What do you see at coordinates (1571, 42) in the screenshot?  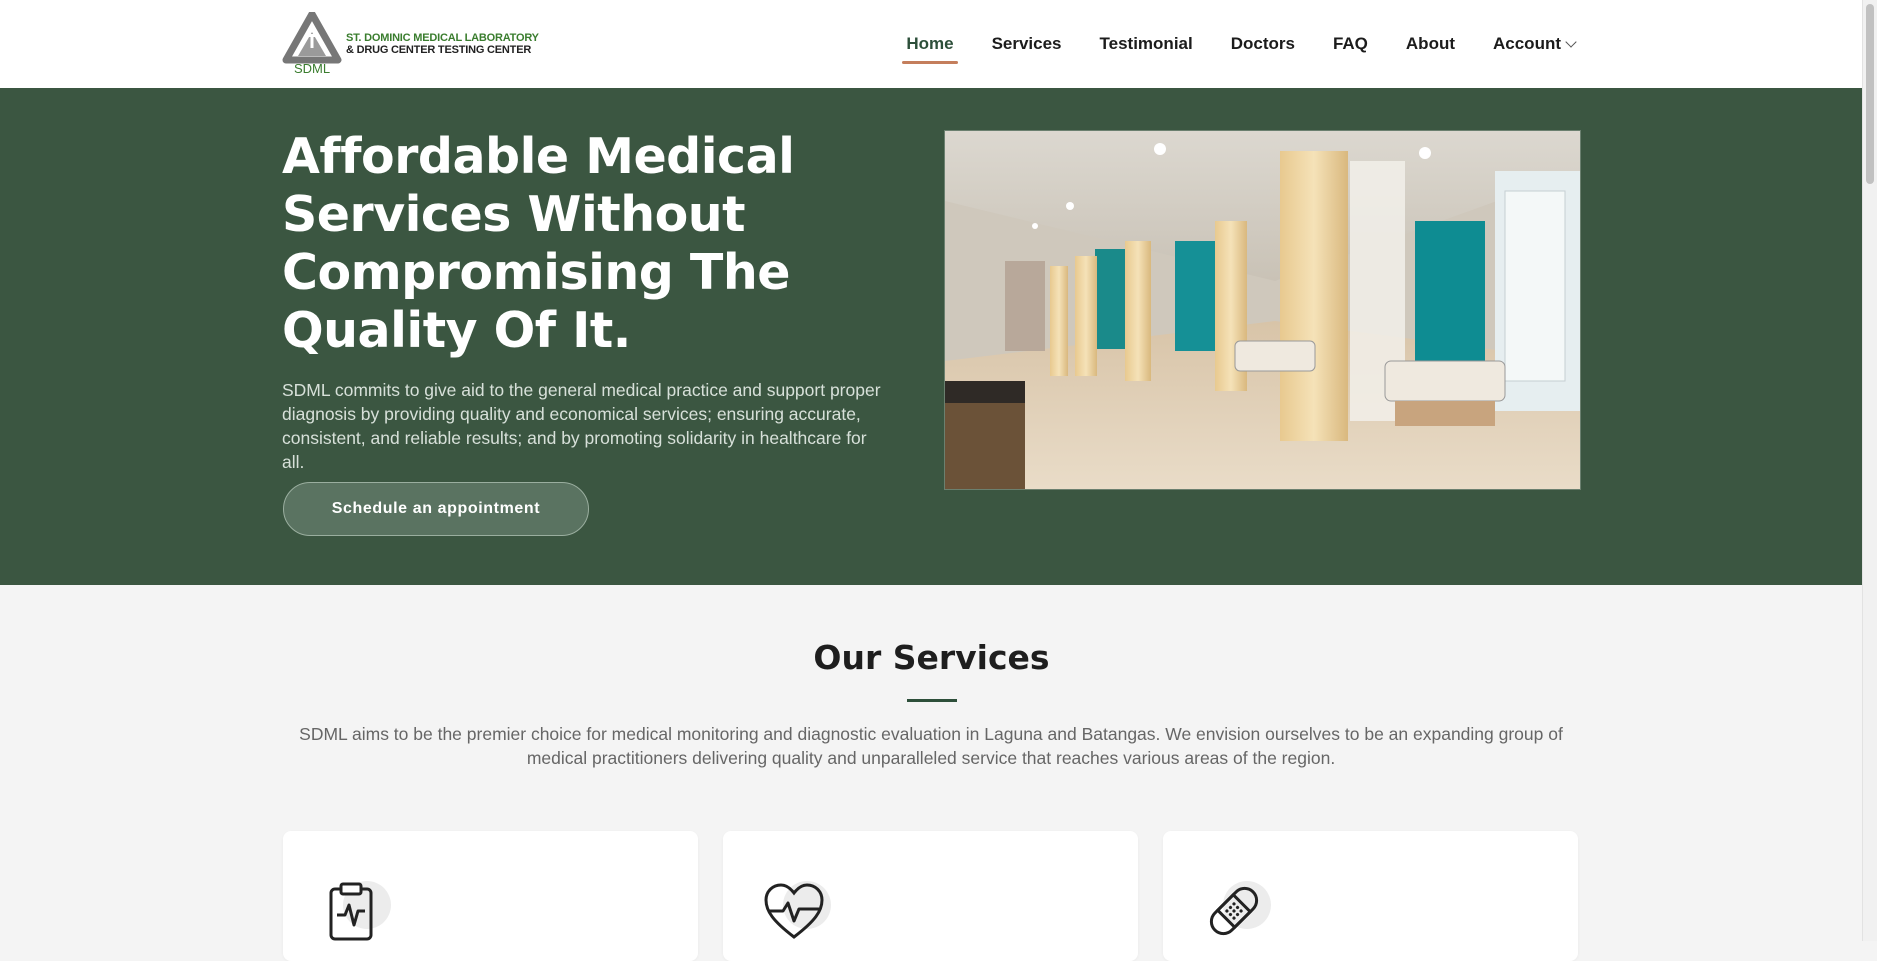 I see `chevron-down-icon` at bounding box center [1571, 42].